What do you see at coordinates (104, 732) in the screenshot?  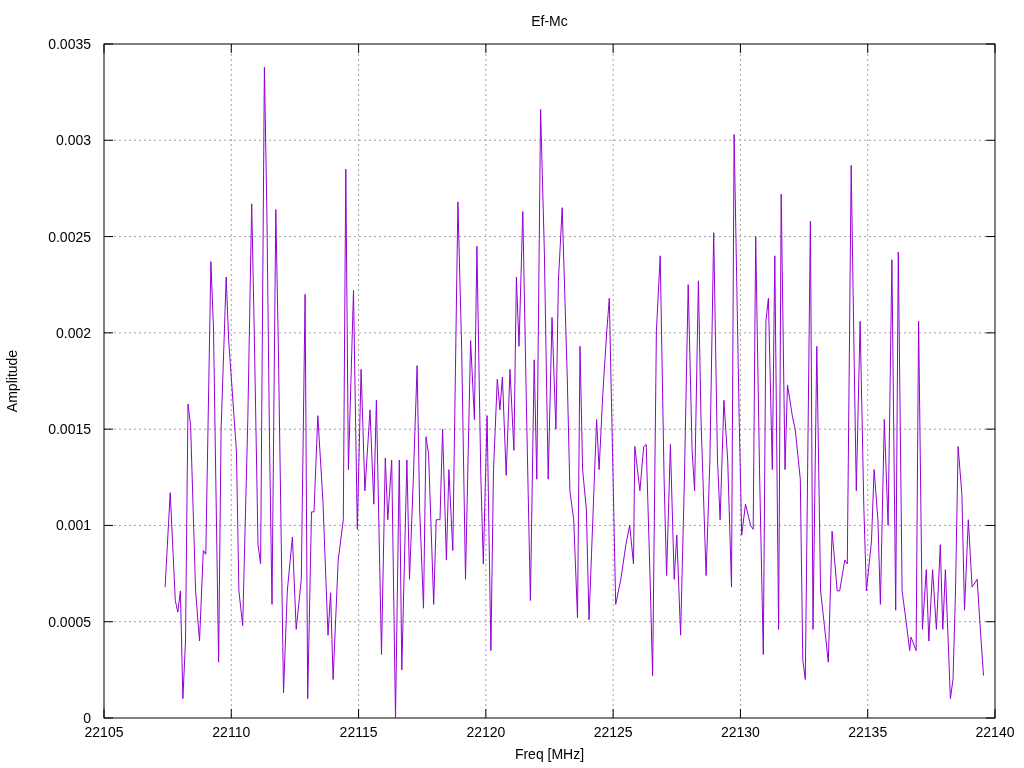 I see `x-tick-label: 22105` at bounding box center [104, 732].